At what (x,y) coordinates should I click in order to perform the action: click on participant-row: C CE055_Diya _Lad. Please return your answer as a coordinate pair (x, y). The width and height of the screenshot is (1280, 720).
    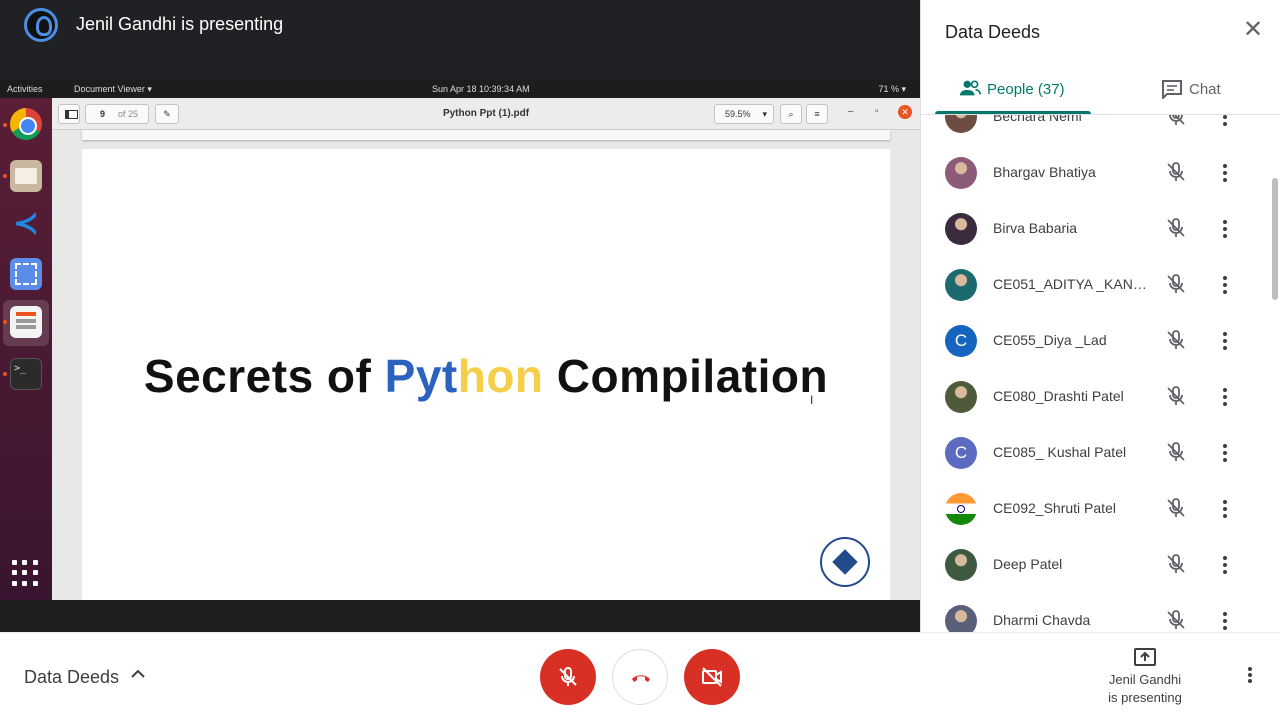
    Looking at the image, I should click on (1096, 341).